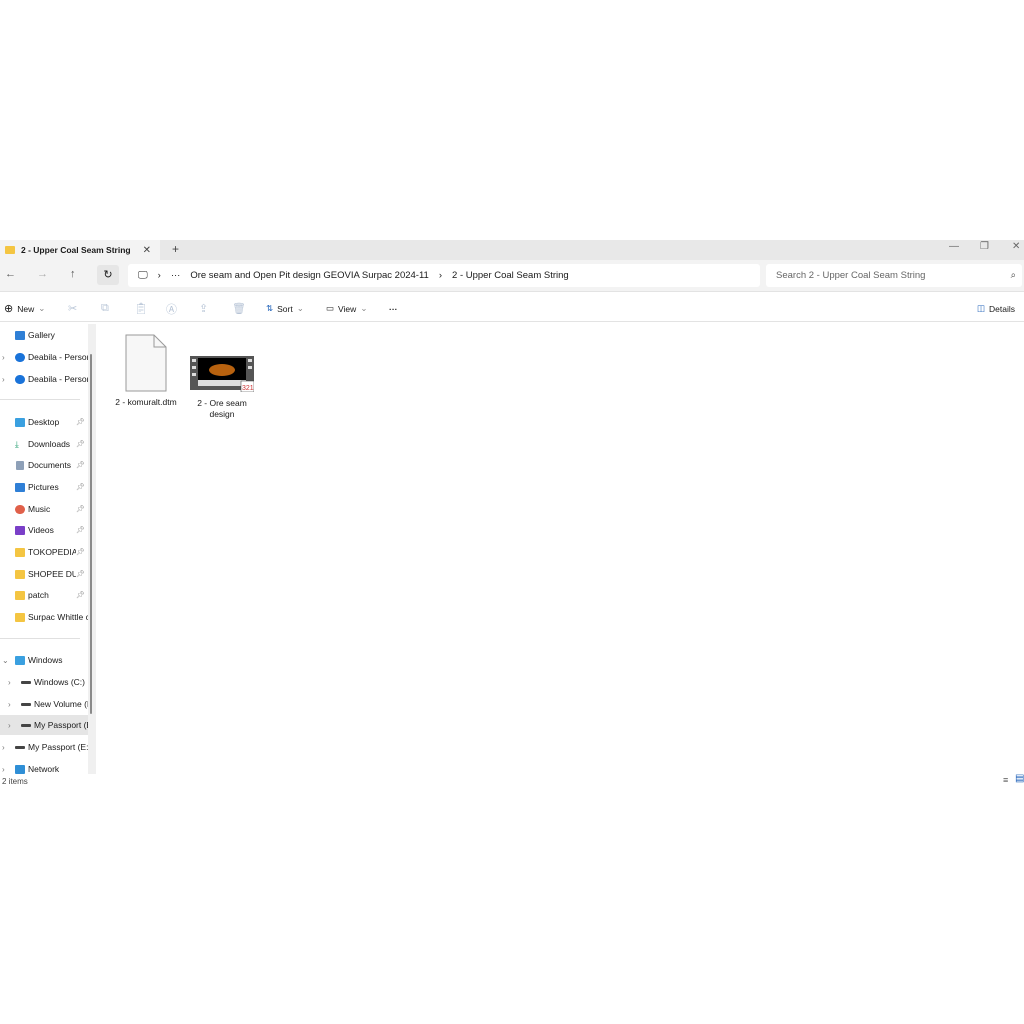  I want to click on sidebar-item-label: My Passport (E, so click(61, 725).